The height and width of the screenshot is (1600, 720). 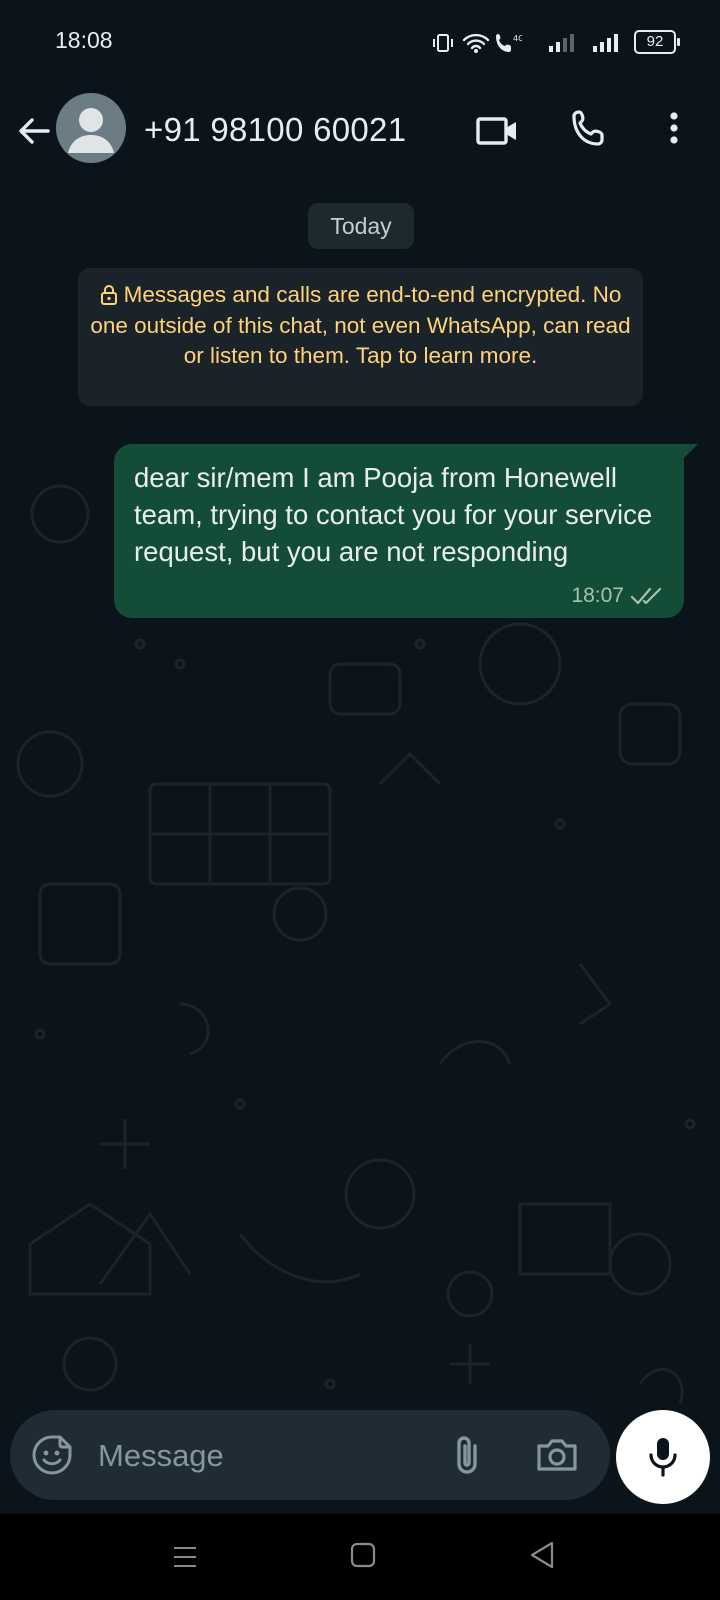 What do you see at coordinates (52, 1455) in the screenshot?
I see `emoji-sticker-icon` at bounding box center [52, 1455].